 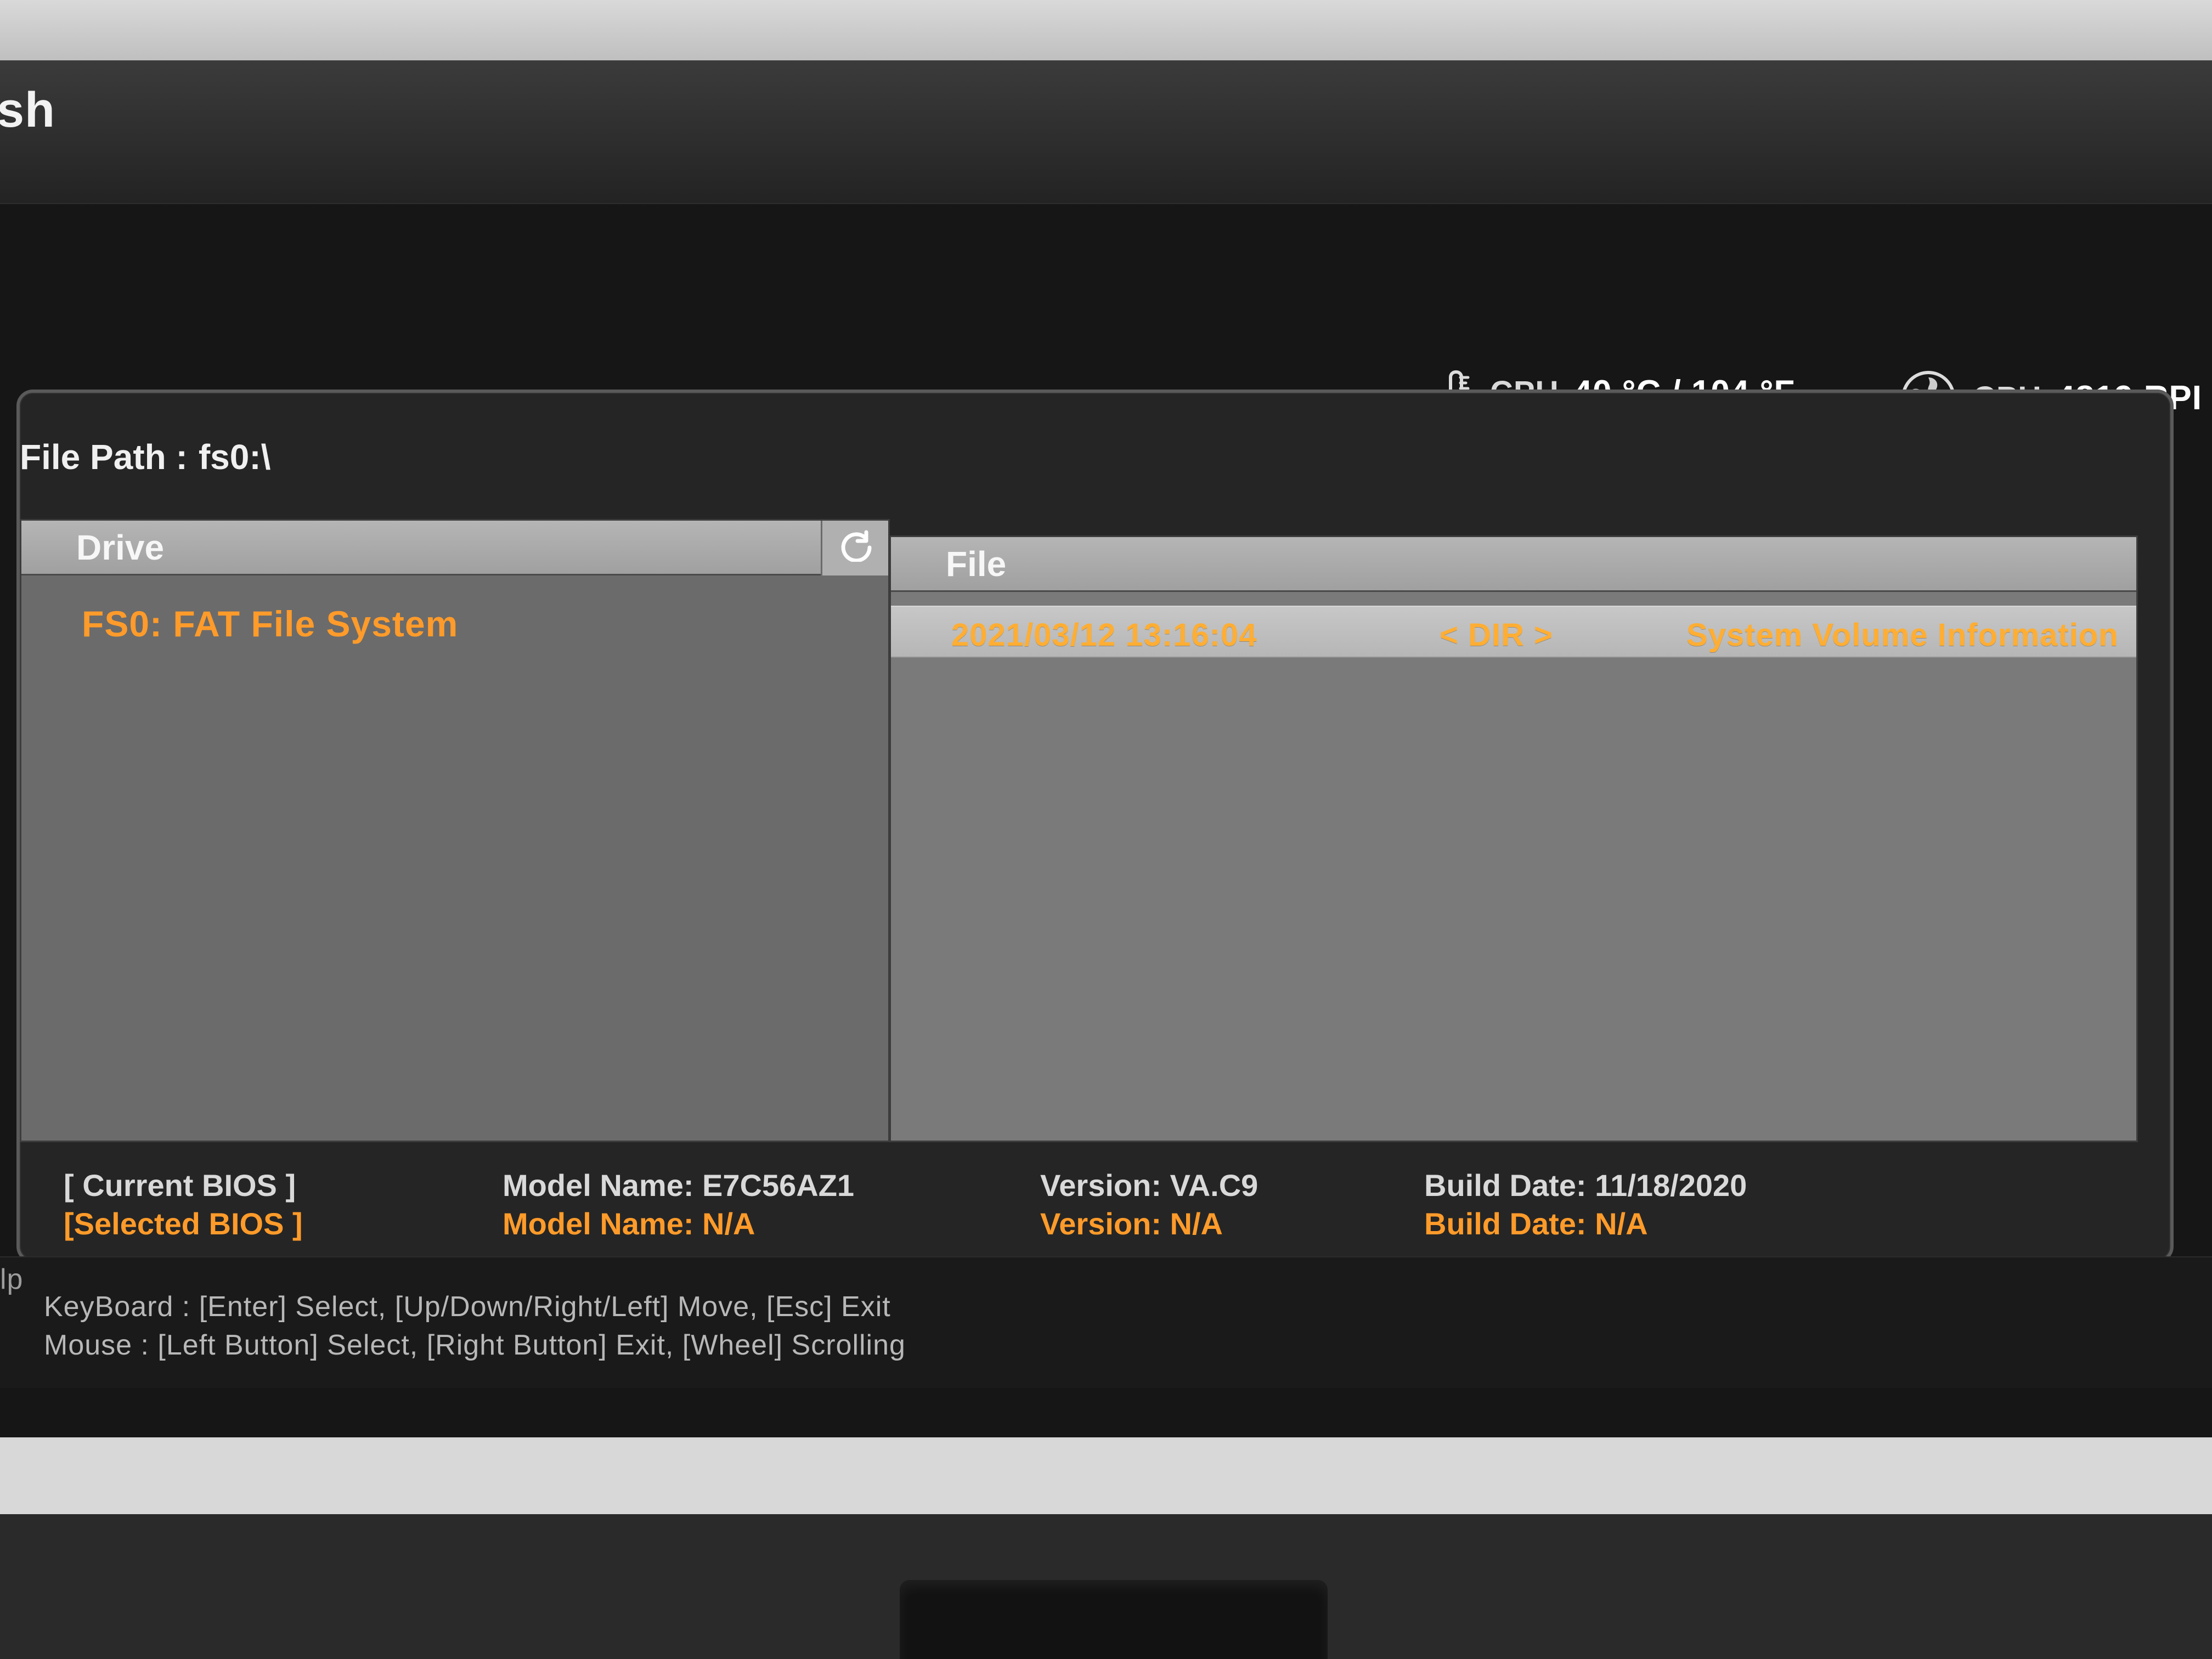 I want to click on file-path-value: fs0:\, so click(x=235, y=457).